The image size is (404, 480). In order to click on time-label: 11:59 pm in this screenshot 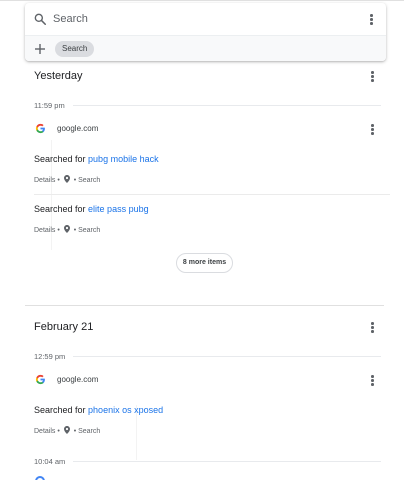, I will do `click(49, 105)`.